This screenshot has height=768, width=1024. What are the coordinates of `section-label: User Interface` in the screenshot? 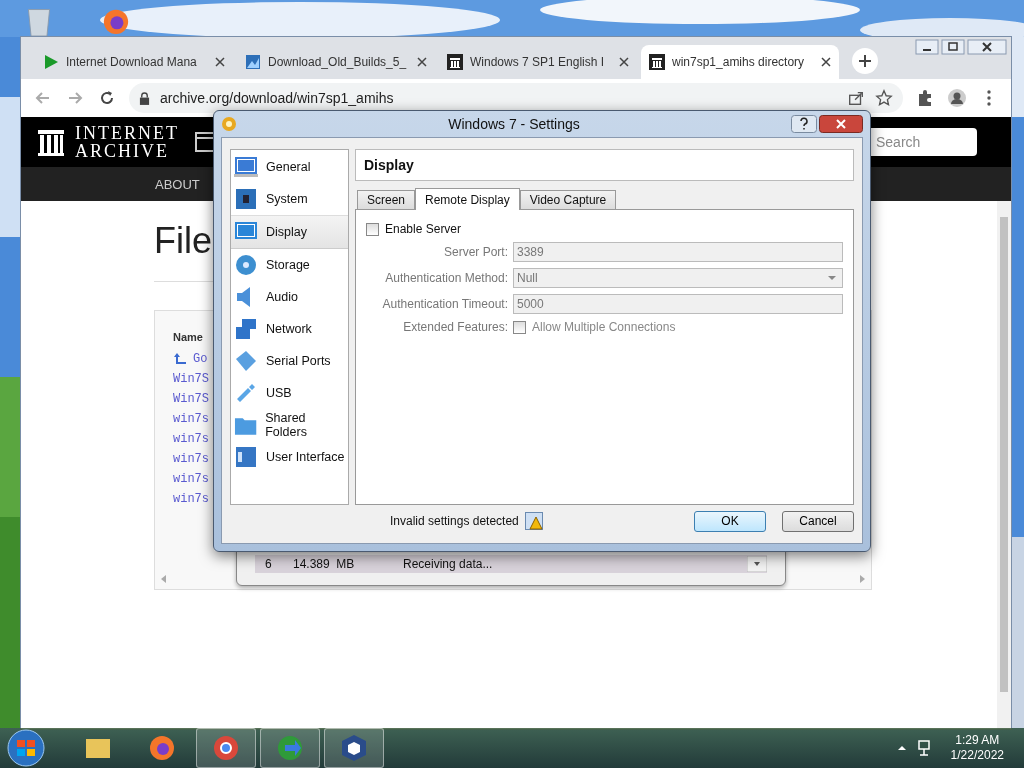 It's located at (305, 457).